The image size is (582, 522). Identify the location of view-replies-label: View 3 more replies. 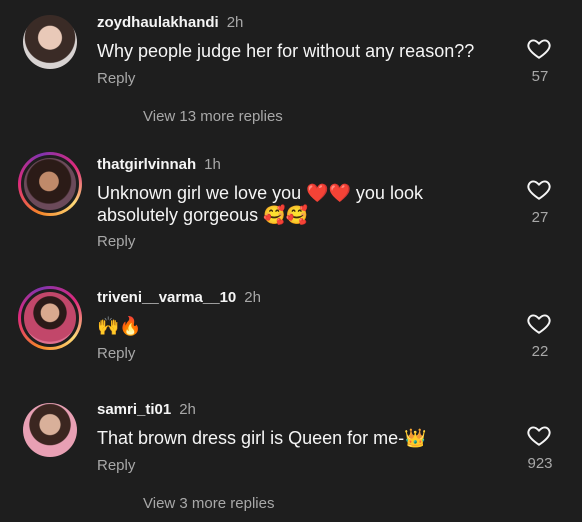
(209, 503).